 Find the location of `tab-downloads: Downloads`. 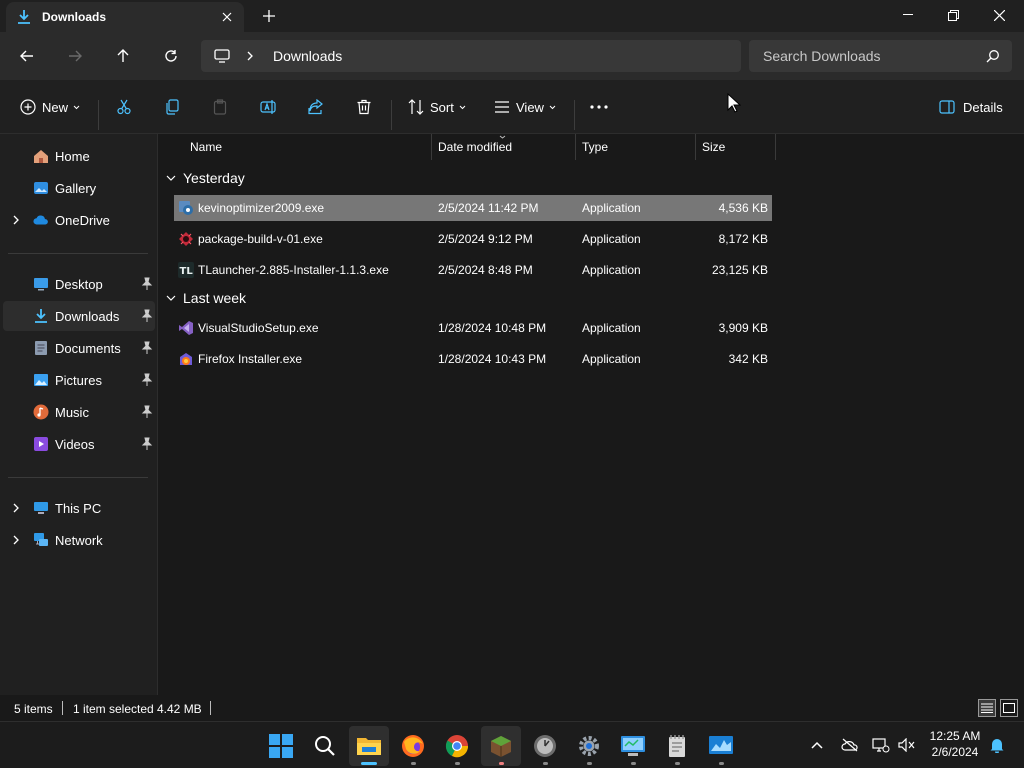

tab-downloads: Downloads is located at coordinates (125, 17).